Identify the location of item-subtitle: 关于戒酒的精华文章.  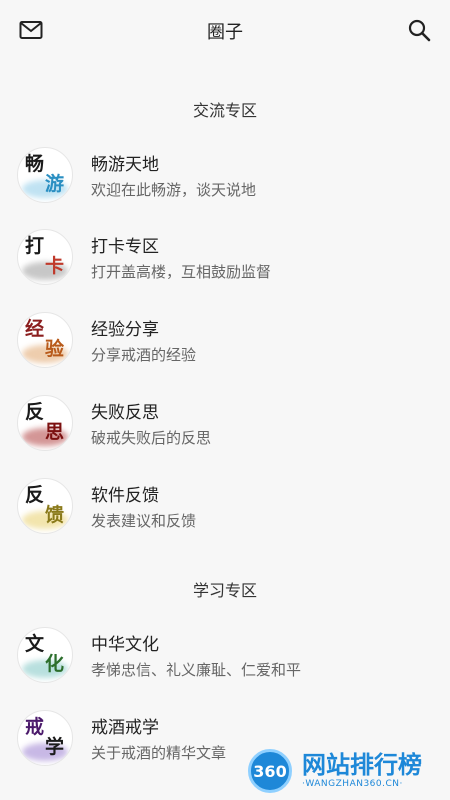
(159, 753).